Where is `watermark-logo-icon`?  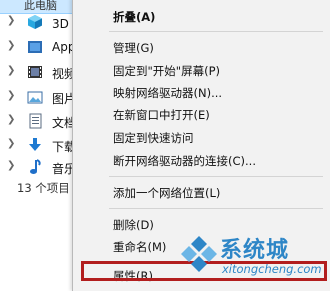 watermark-logo-icon is located at coordinates (199, 254).